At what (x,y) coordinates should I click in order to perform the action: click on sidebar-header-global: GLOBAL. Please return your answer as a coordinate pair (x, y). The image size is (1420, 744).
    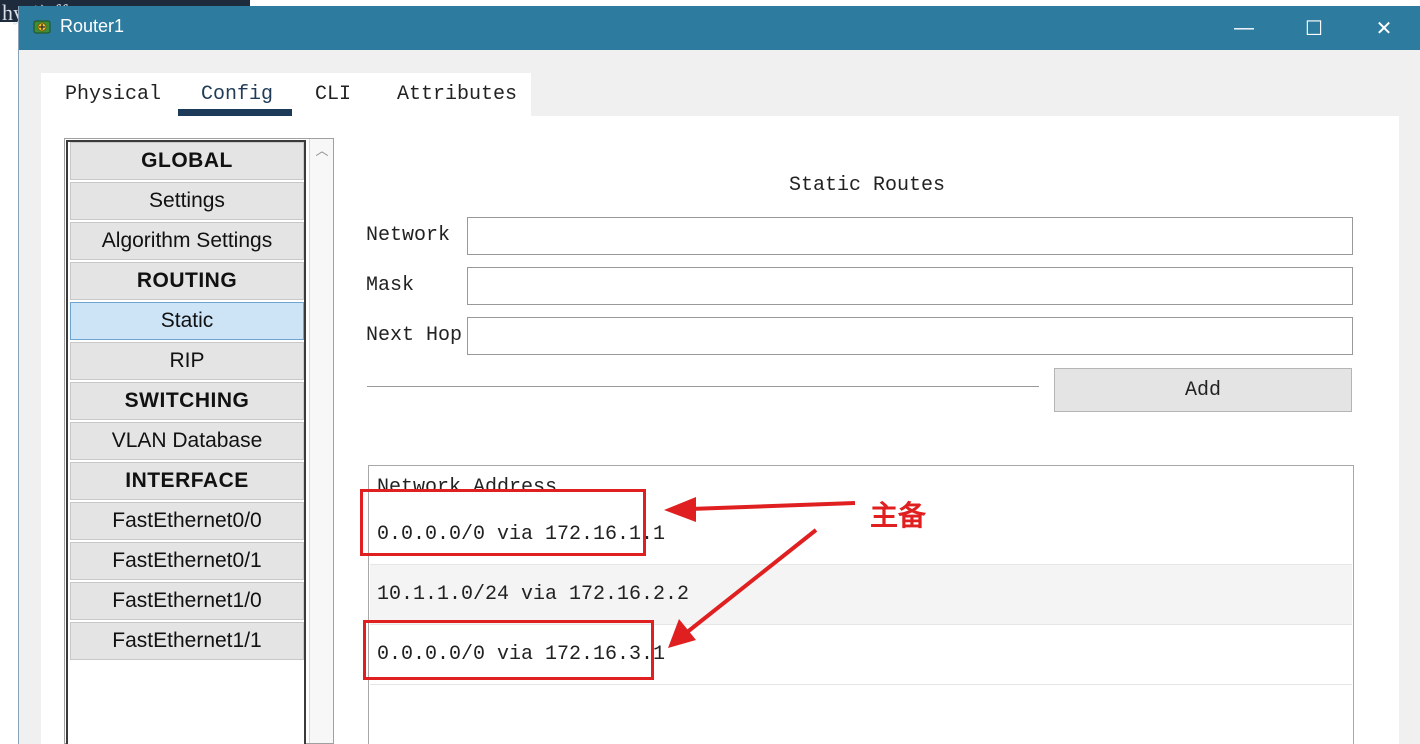
    Looking at the image, I should click on (187, 161).